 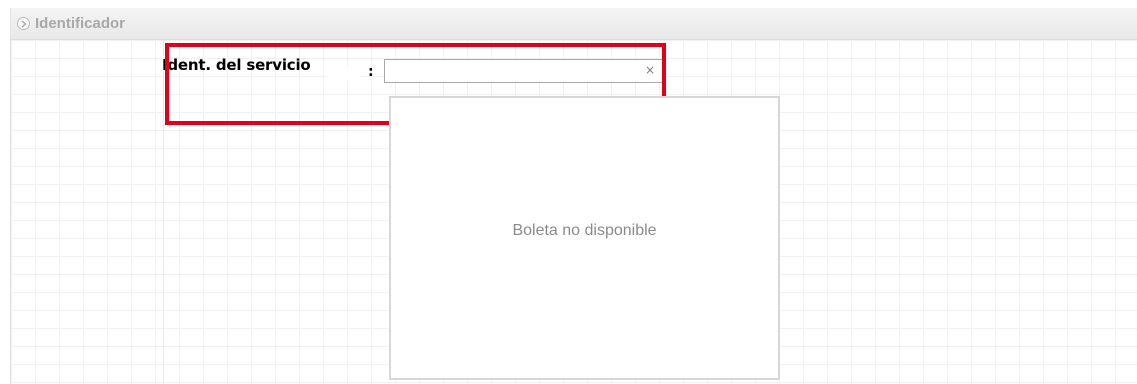 What do you see at coordinates (163, 212) in the screenshot?
I see `column-divider` at bounding box center [163, 212].